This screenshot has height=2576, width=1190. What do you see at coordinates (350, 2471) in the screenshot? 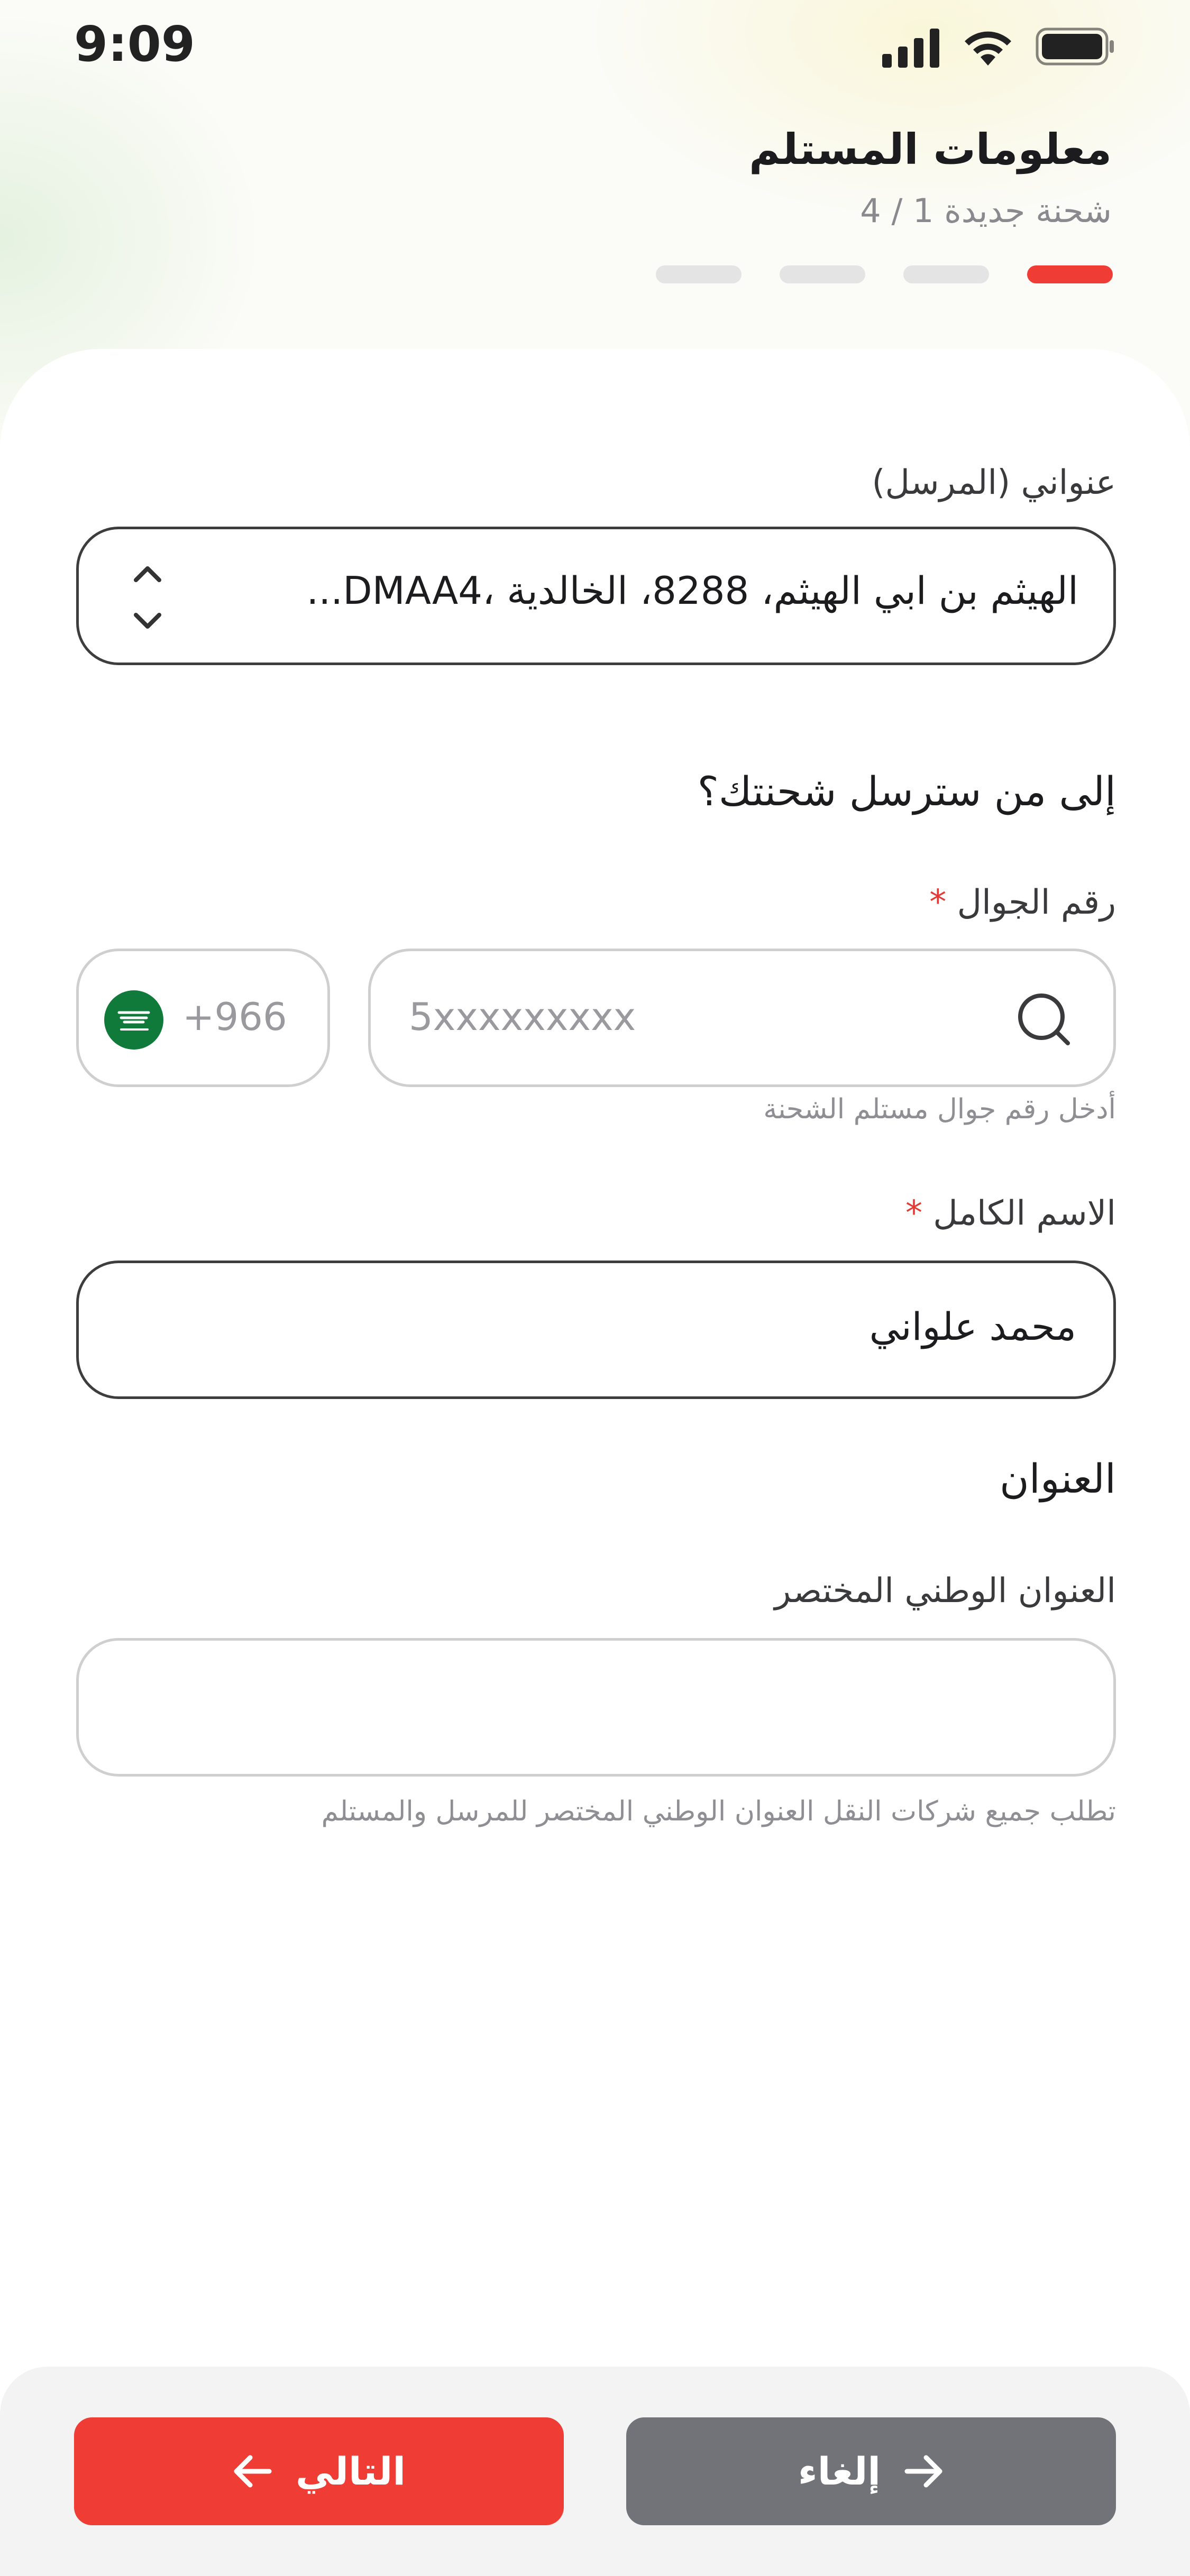
I see `next-button-label: التالي` at bounding box center [350, 2471].